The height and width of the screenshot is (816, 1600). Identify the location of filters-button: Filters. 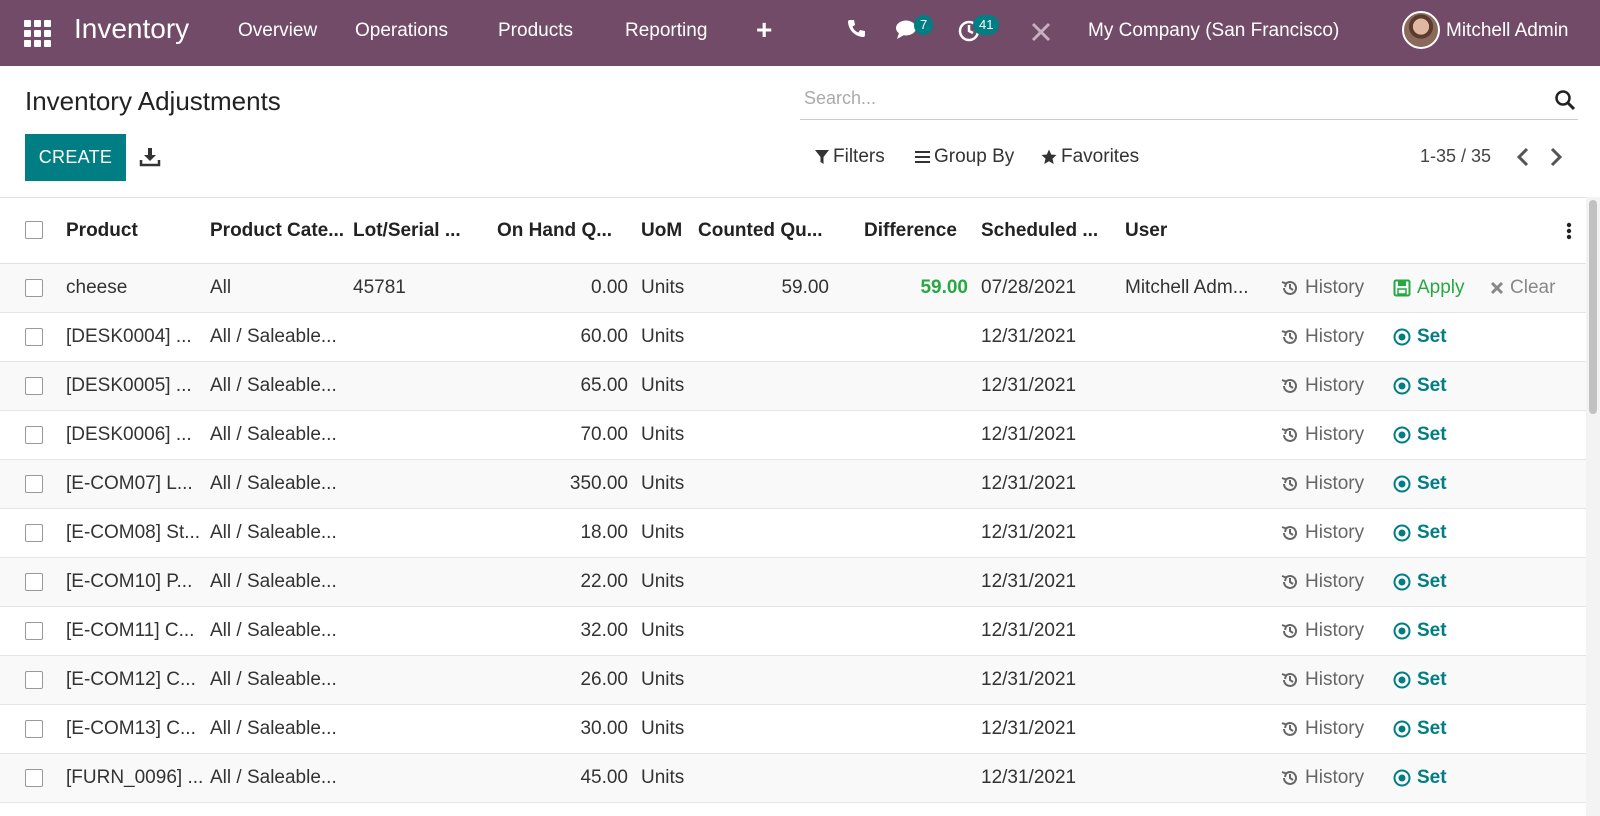
(850, 157).